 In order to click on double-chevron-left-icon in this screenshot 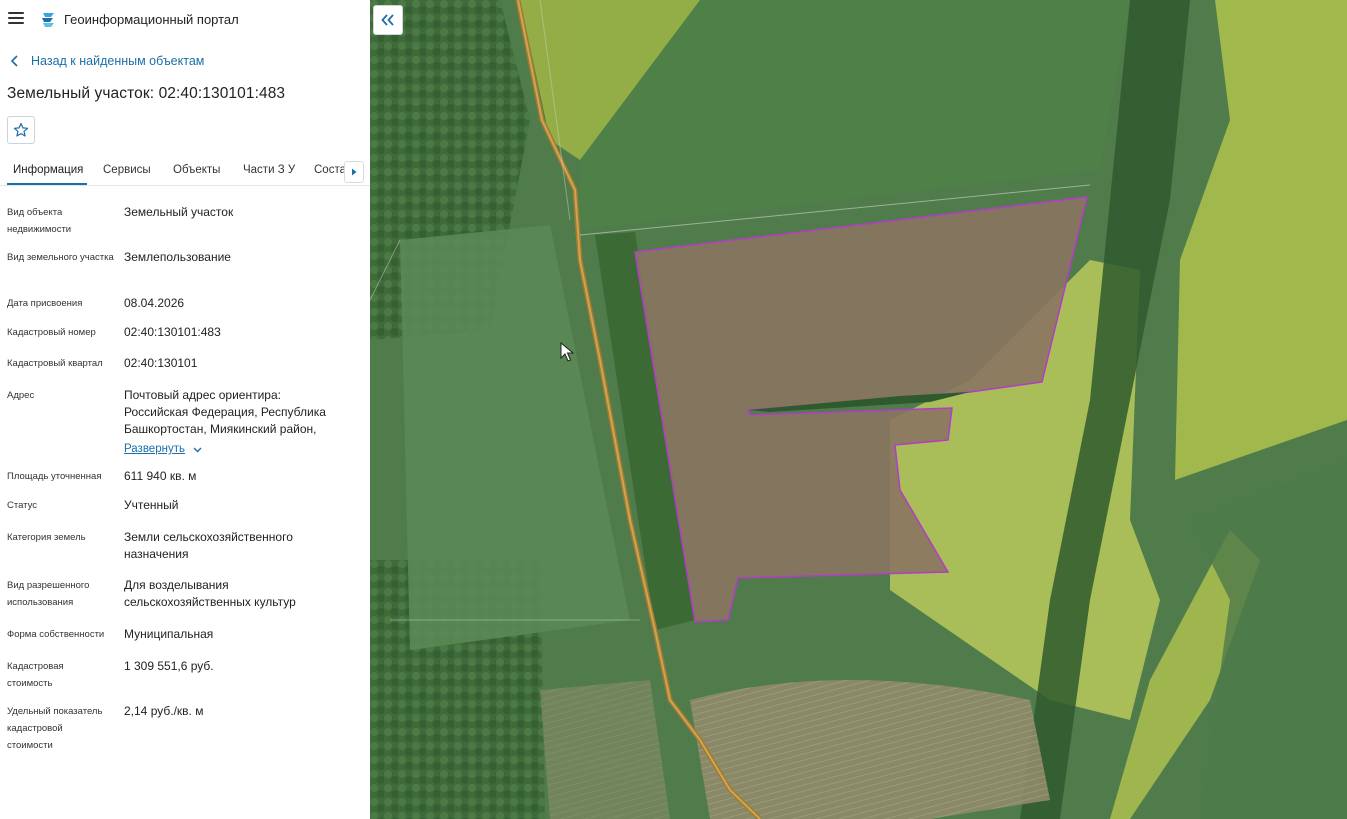, I will do `click(387, 20)`.